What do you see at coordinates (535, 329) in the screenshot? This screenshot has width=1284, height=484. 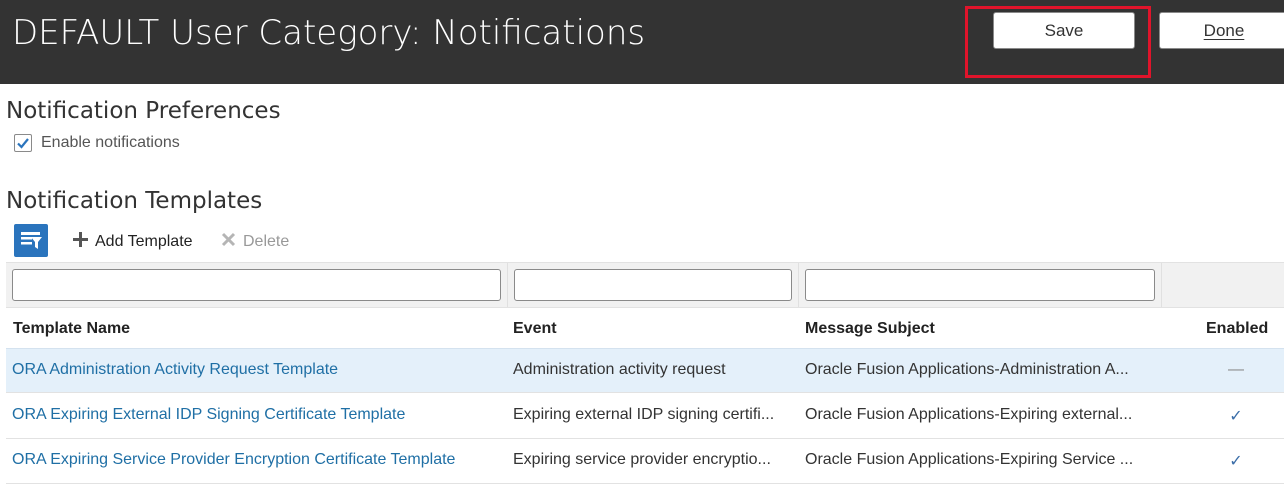 I see `column-header-event: Event` at bounding box center [535, 329].